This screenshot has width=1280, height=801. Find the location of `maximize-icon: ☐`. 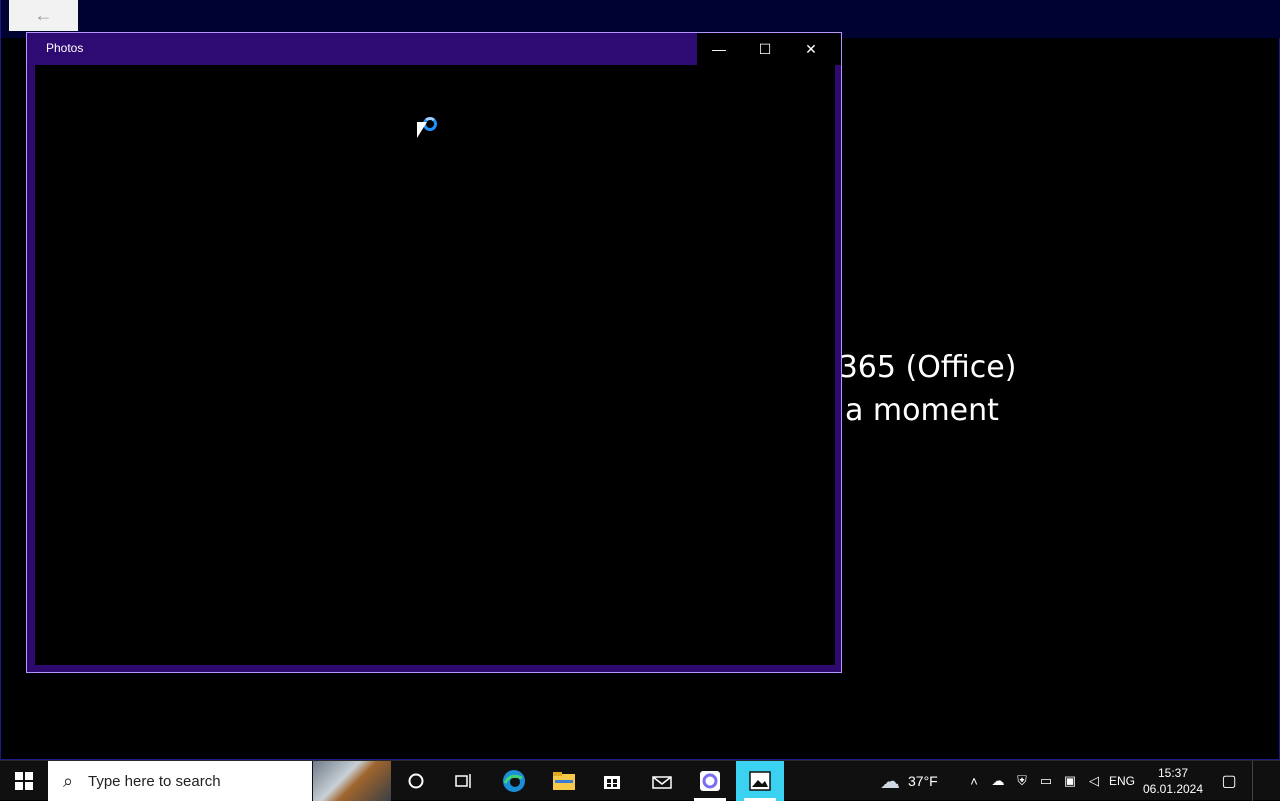

maximize-icon: ☐ is located at coordinates (765, 48).